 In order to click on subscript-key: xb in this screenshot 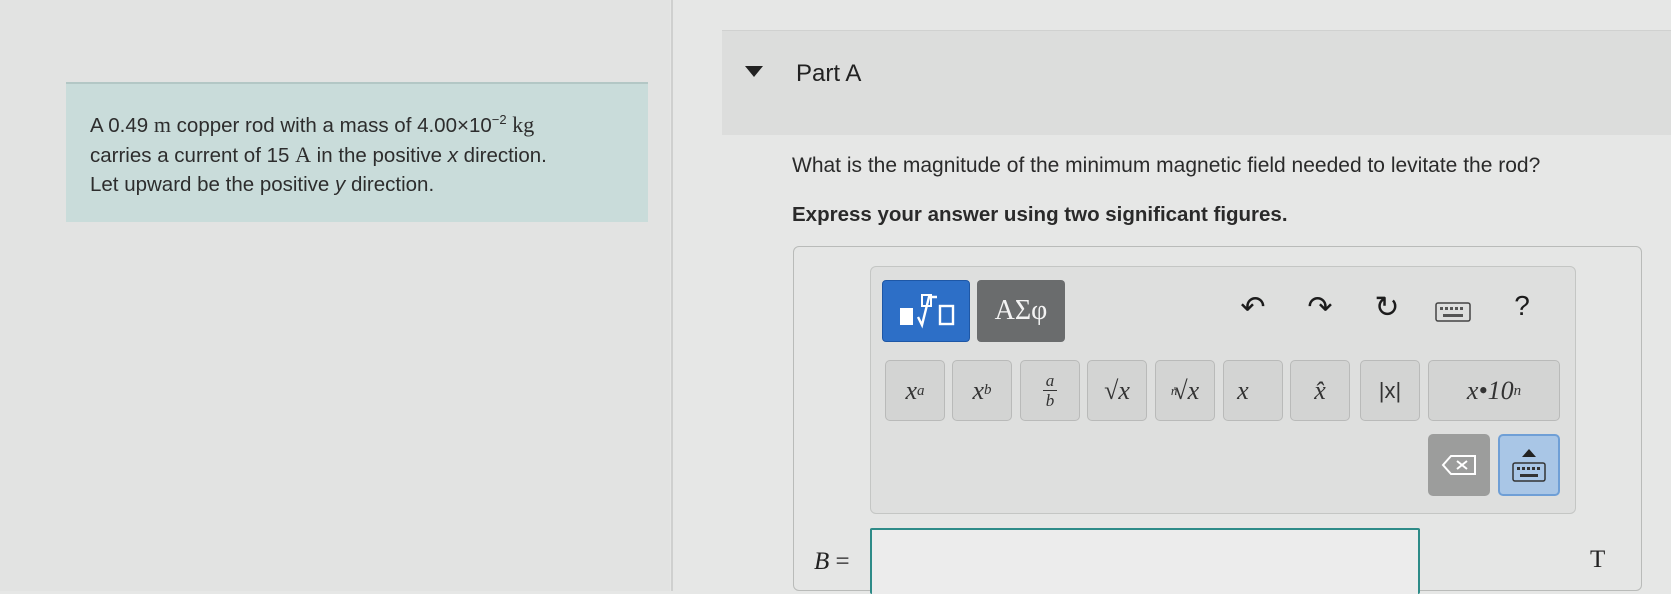, I will do `click(982, 390)`.